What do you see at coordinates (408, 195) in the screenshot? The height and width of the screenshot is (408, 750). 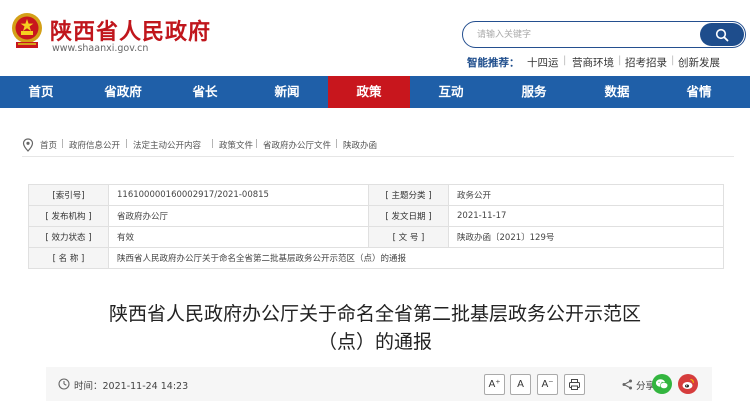 I see `category-label: [ 主题分类 ]` at bounding box center [408, 195].